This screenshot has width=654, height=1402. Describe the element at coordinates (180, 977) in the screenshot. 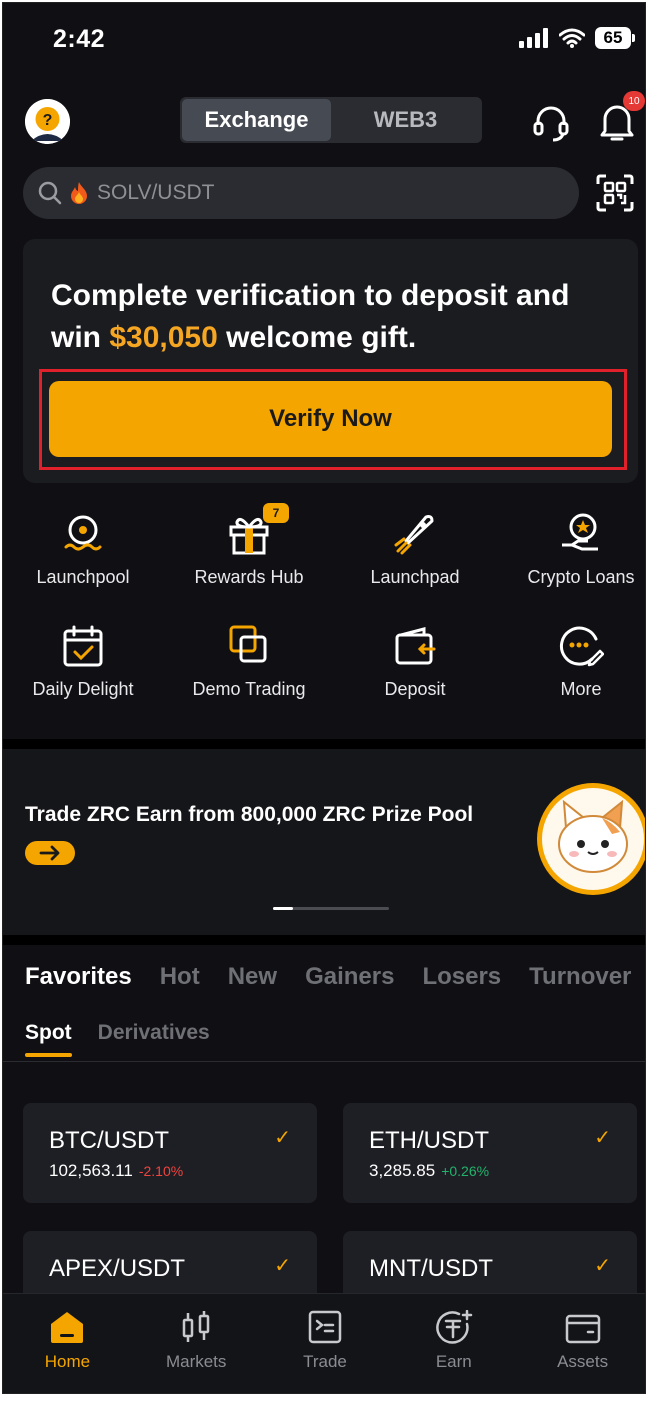

I see `tab-hot: Hot` at that location.